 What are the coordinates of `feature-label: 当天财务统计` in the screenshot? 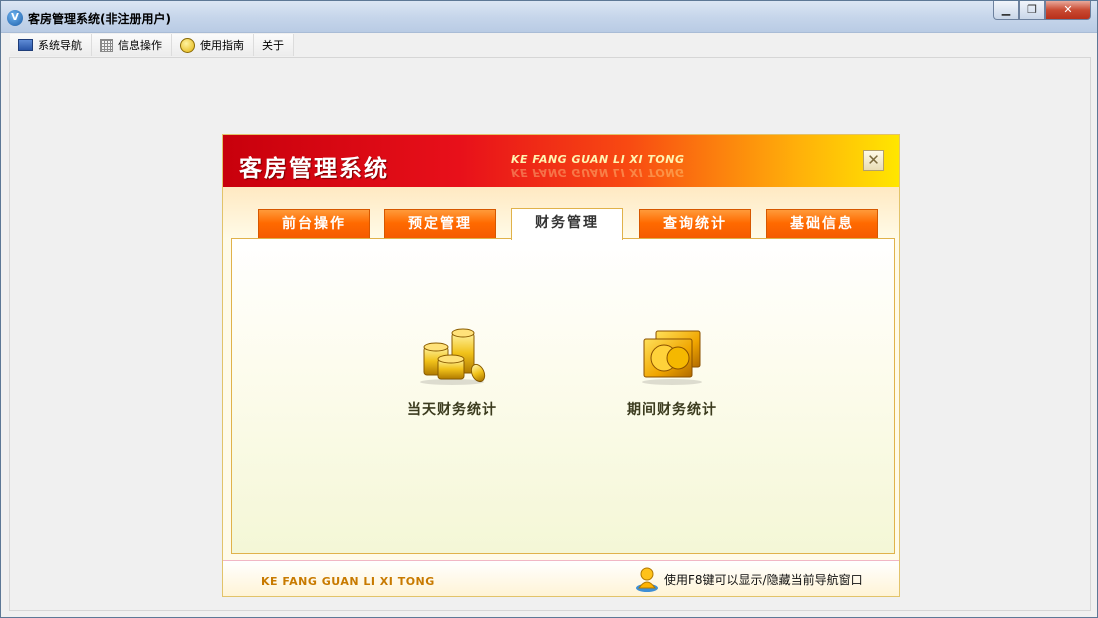 It's located at (452, 410).